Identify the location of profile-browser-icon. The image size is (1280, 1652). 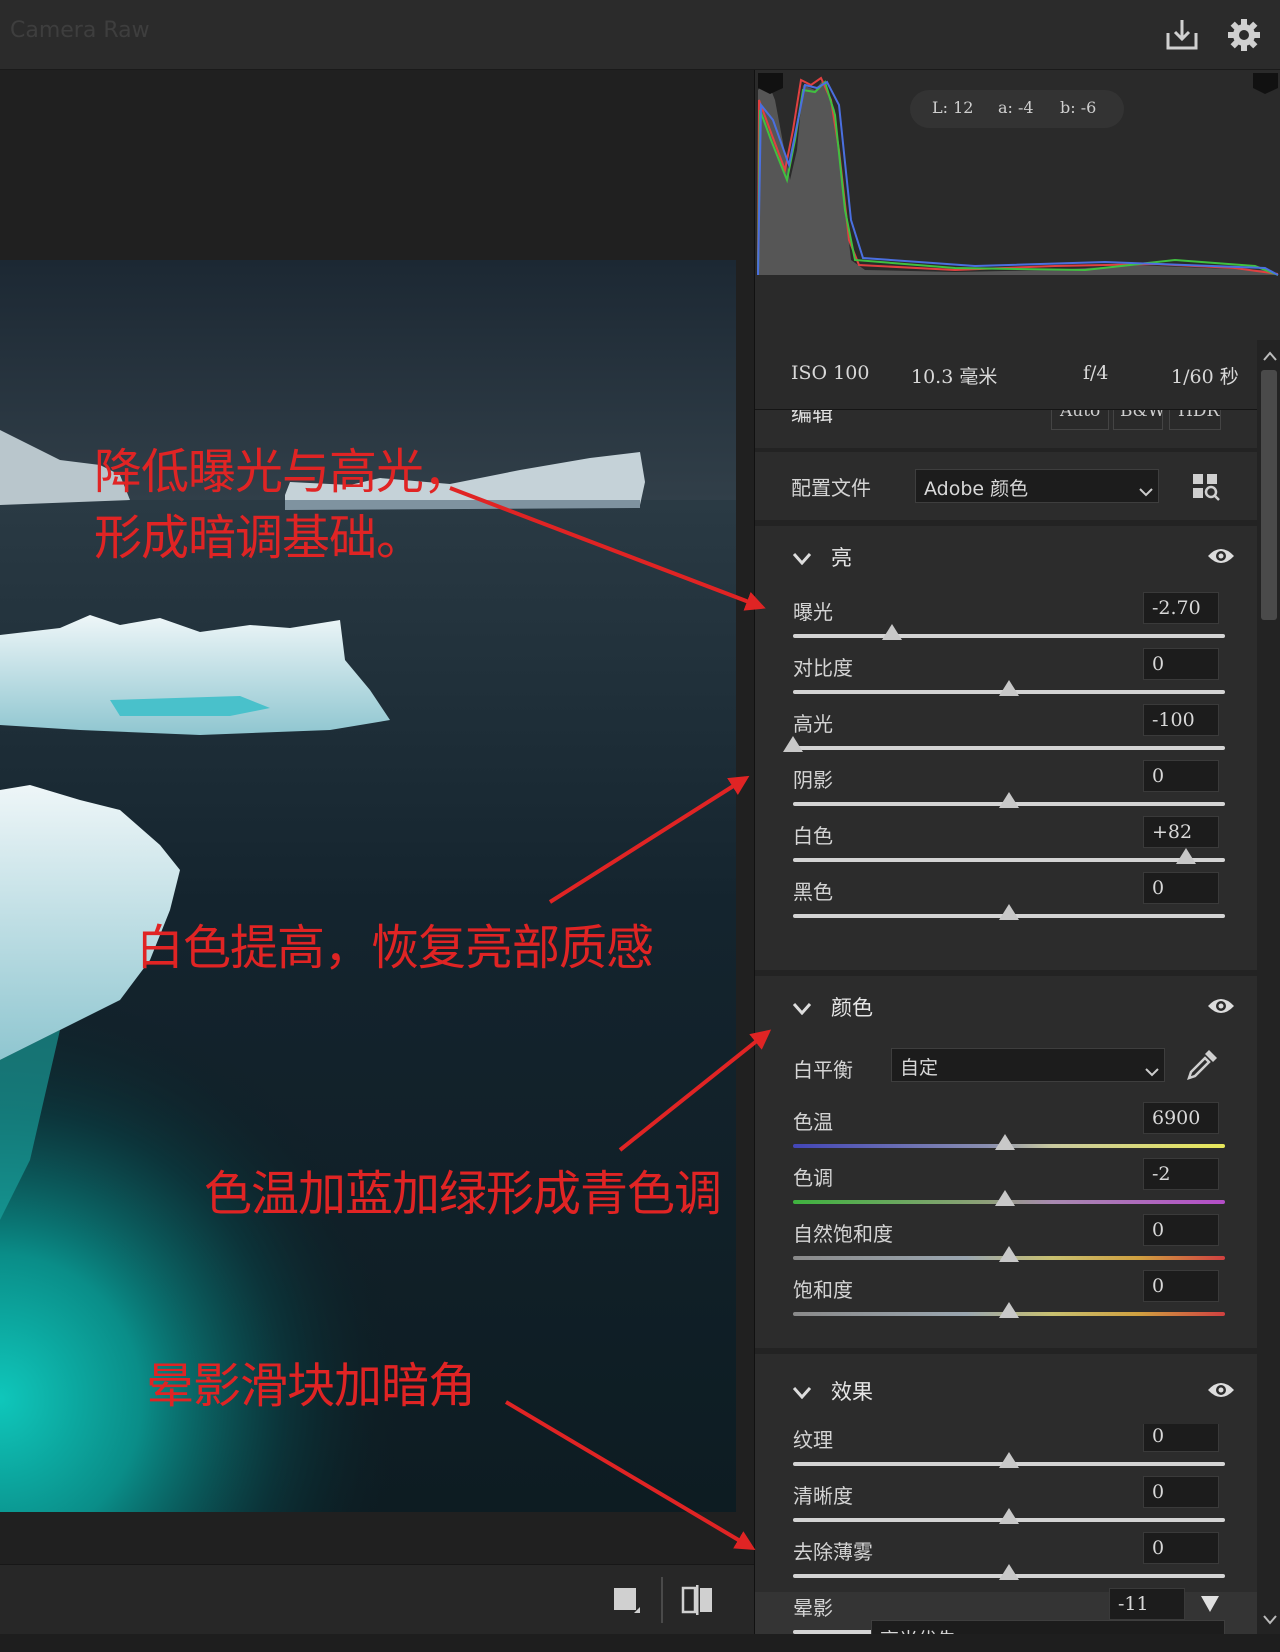
(1206, 487).